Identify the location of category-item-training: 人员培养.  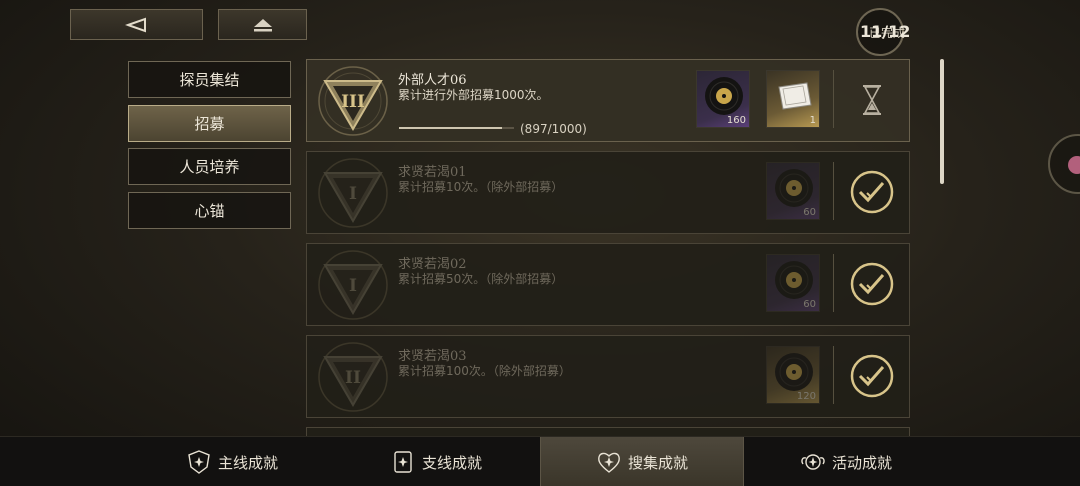
(209, 166).